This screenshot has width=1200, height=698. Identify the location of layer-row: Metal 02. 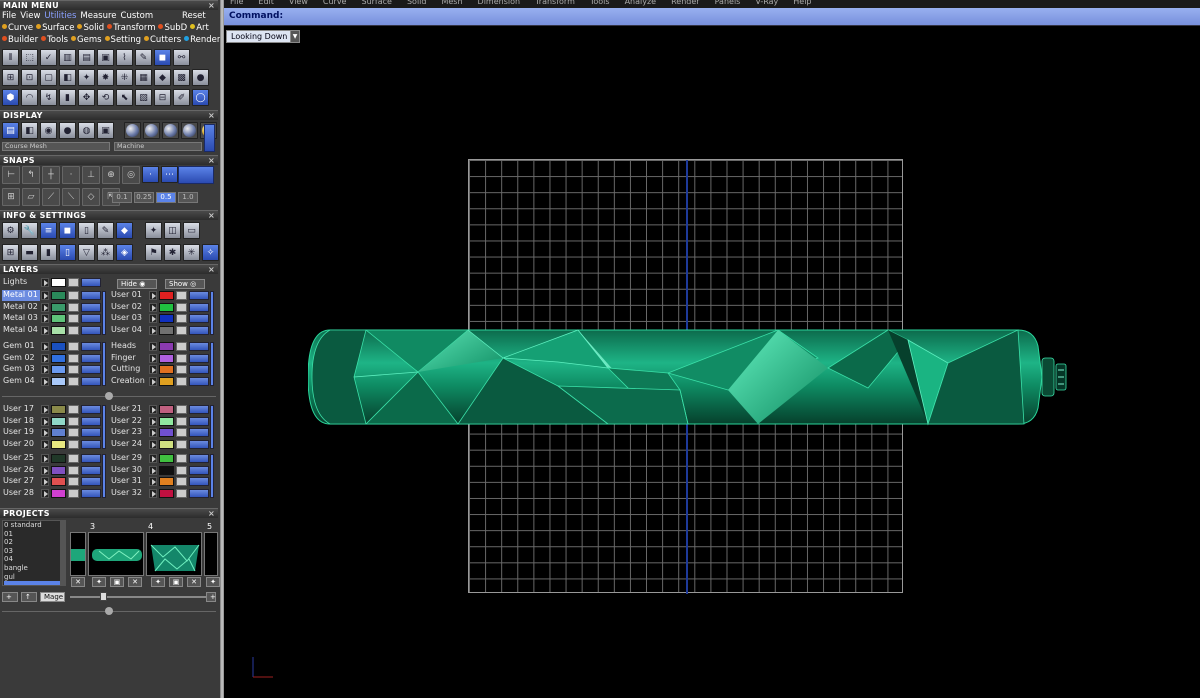
(53, 307).